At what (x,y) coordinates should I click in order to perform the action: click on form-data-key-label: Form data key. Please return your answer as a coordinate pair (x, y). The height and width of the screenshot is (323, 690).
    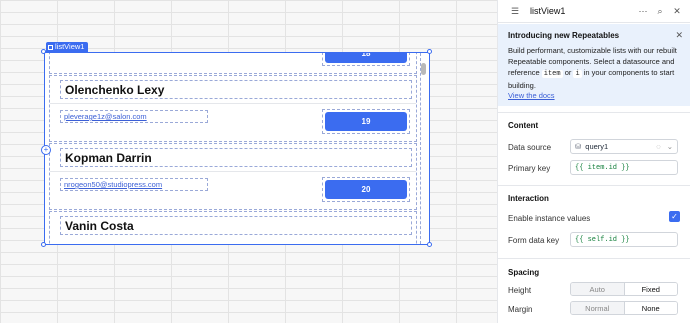
    Looking at the image, I should click on (534, 240).